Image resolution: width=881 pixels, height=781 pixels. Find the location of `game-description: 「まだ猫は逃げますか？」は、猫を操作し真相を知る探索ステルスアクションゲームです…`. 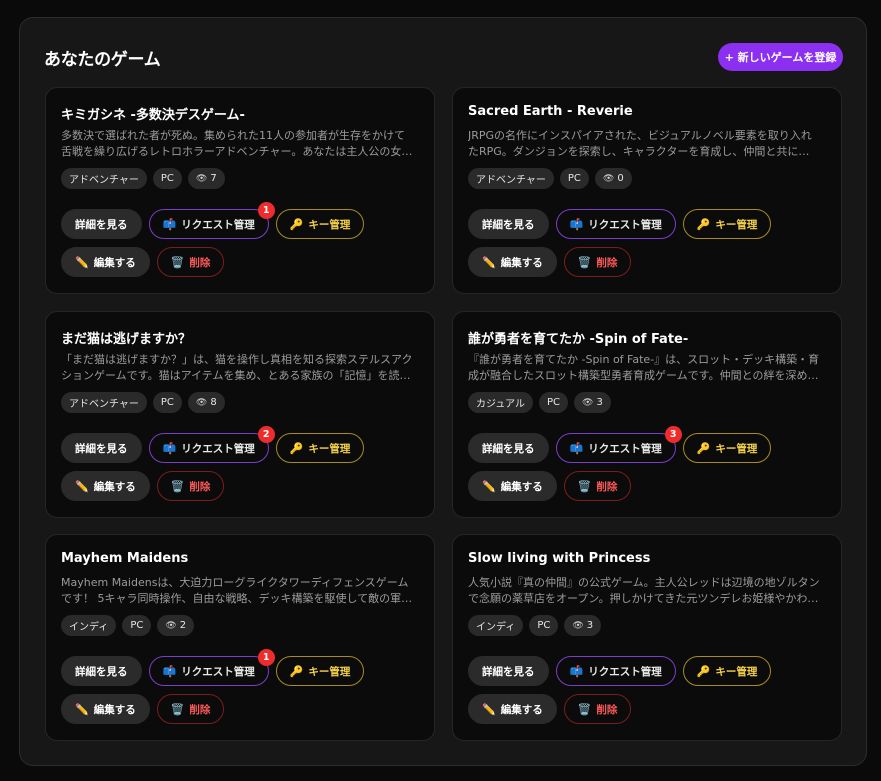

game-description: 「まだ猫は逃げますか？」は、猫を操作し真相を知る探索ステルスアクションゲームです… is located at coordinates (237, 367).